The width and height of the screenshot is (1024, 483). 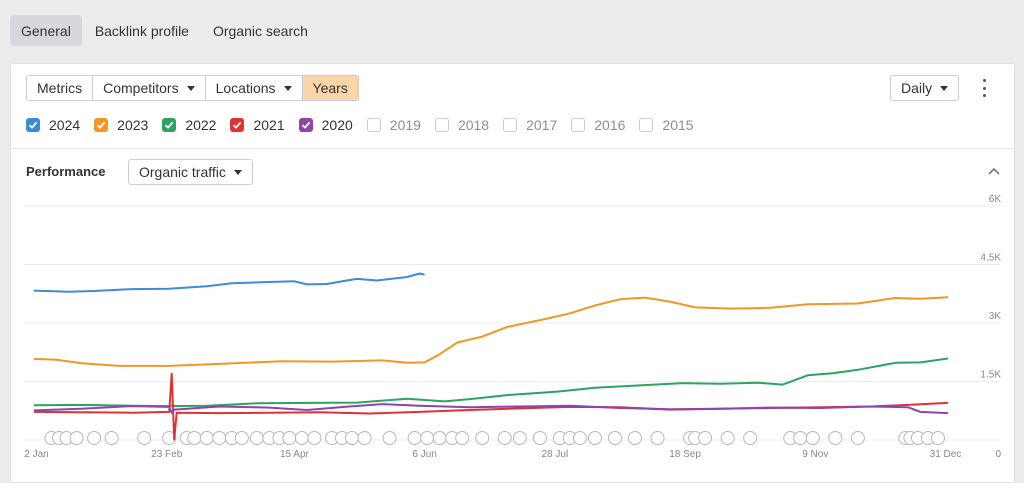 What do you see at coordinates (491, 331) in the screenshot?
I see `series-line-2023` at bounding box center [491, 331].